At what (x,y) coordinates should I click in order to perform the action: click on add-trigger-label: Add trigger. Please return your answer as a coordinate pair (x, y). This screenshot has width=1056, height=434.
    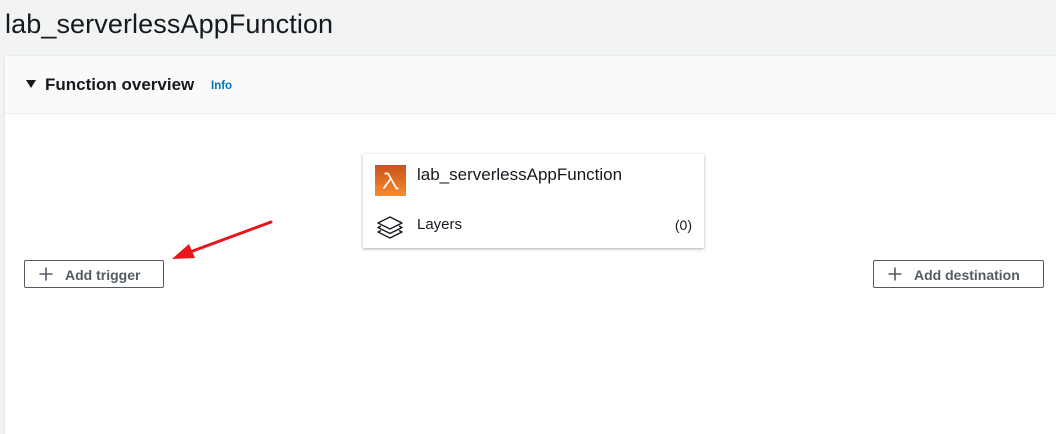
    Looking at the image, I should click on (103, 275).